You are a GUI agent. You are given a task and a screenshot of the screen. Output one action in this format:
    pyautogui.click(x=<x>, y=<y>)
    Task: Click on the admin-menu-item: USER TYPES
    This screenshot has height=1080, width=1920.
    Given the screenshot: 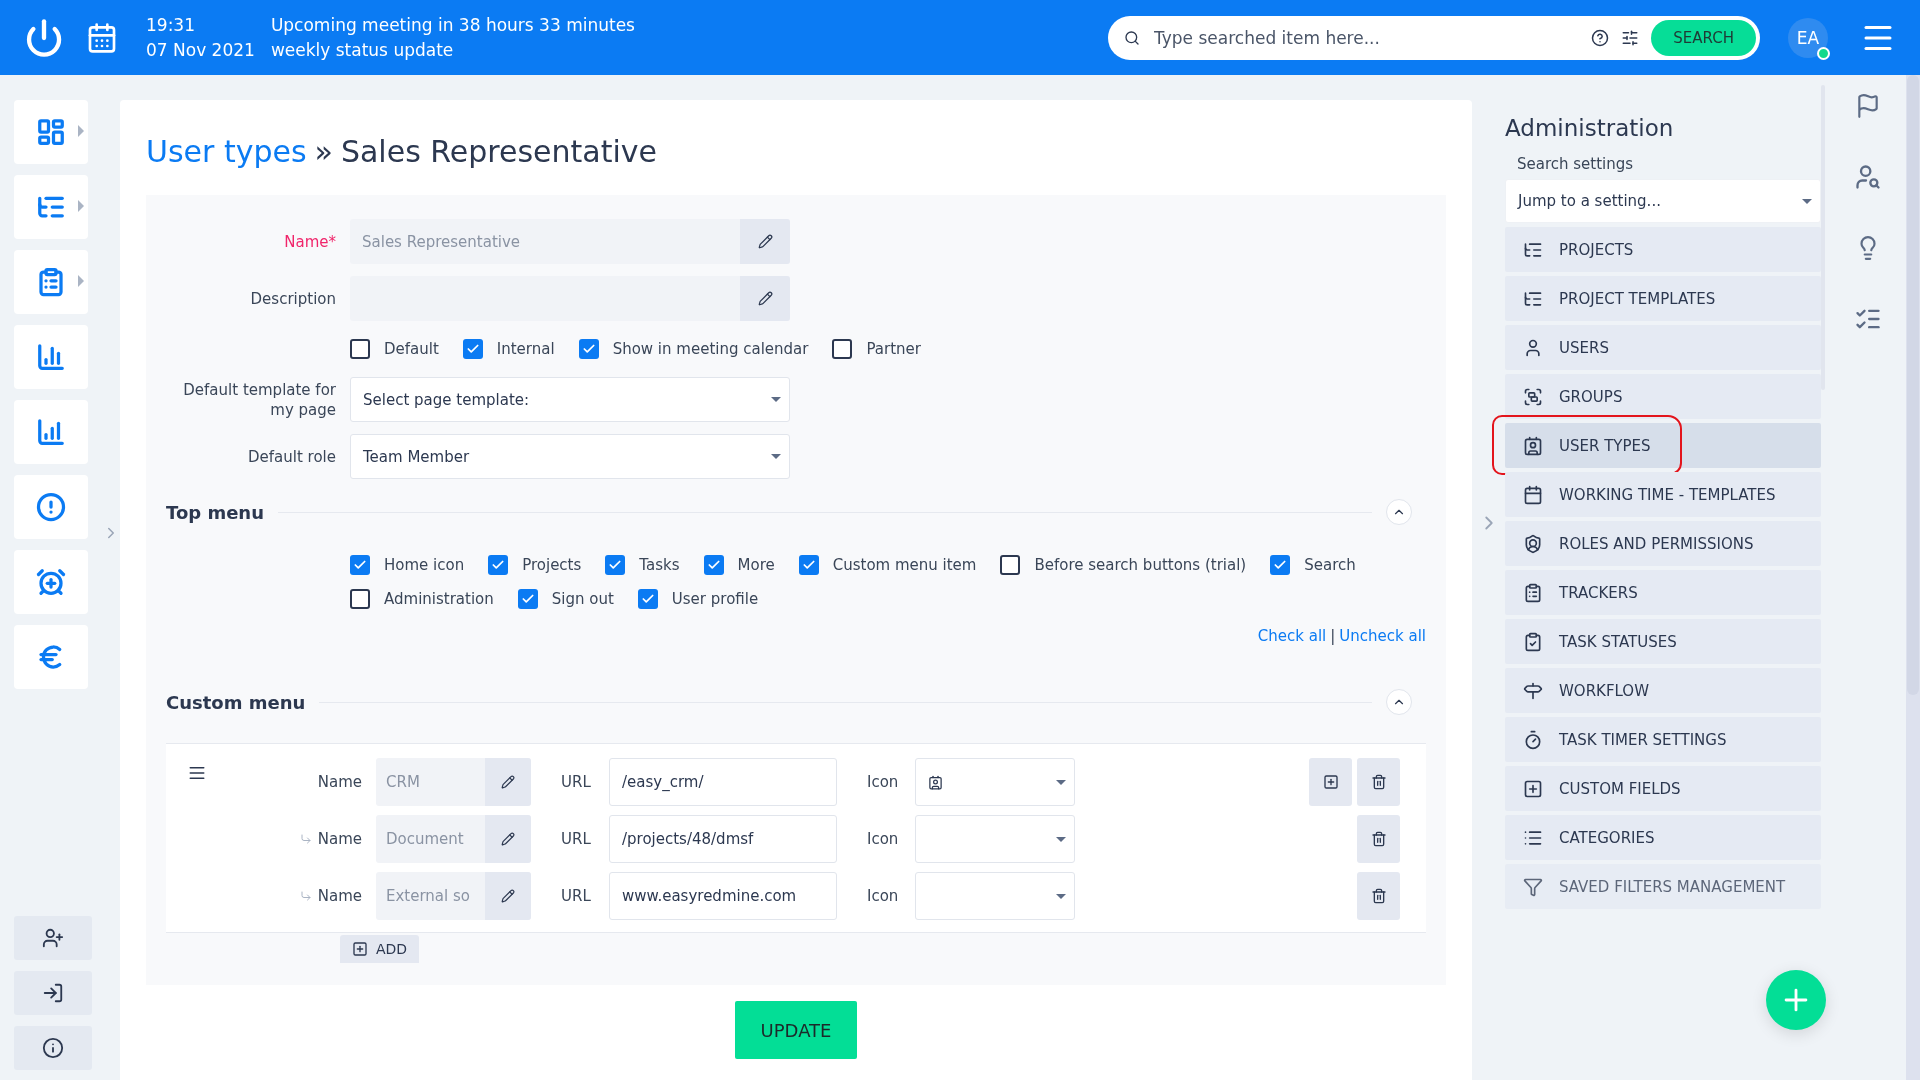 What is the action you would take?
    pyautogui.click(x=1663, y=445)
    